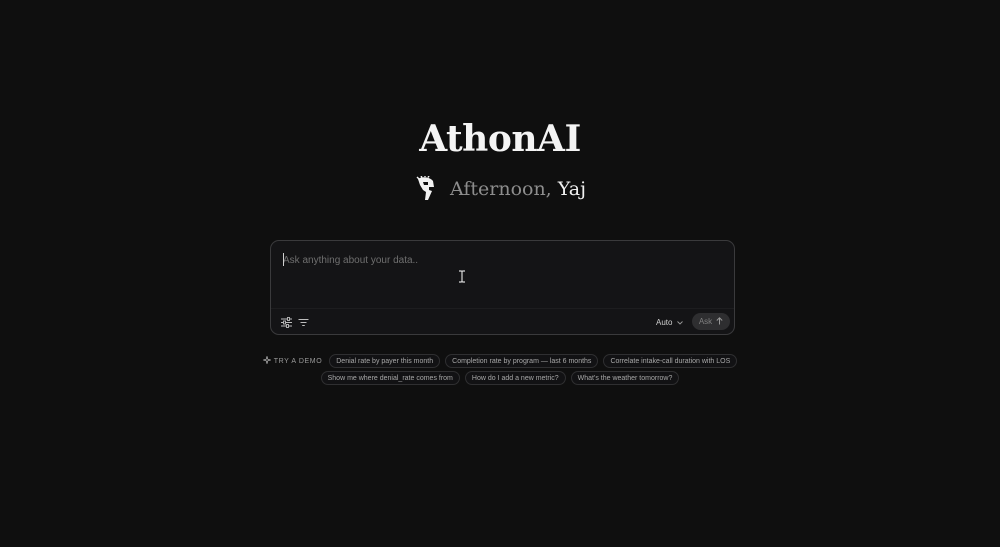 The width and height of the screenshot is (1000, 547). I want to click on greeting-name: Yaj, so click(572, 189).